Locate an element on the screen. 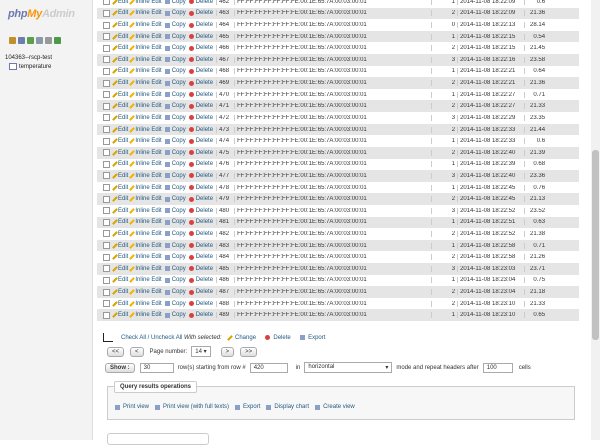  logout-icon is located at coordinates (30, 40).